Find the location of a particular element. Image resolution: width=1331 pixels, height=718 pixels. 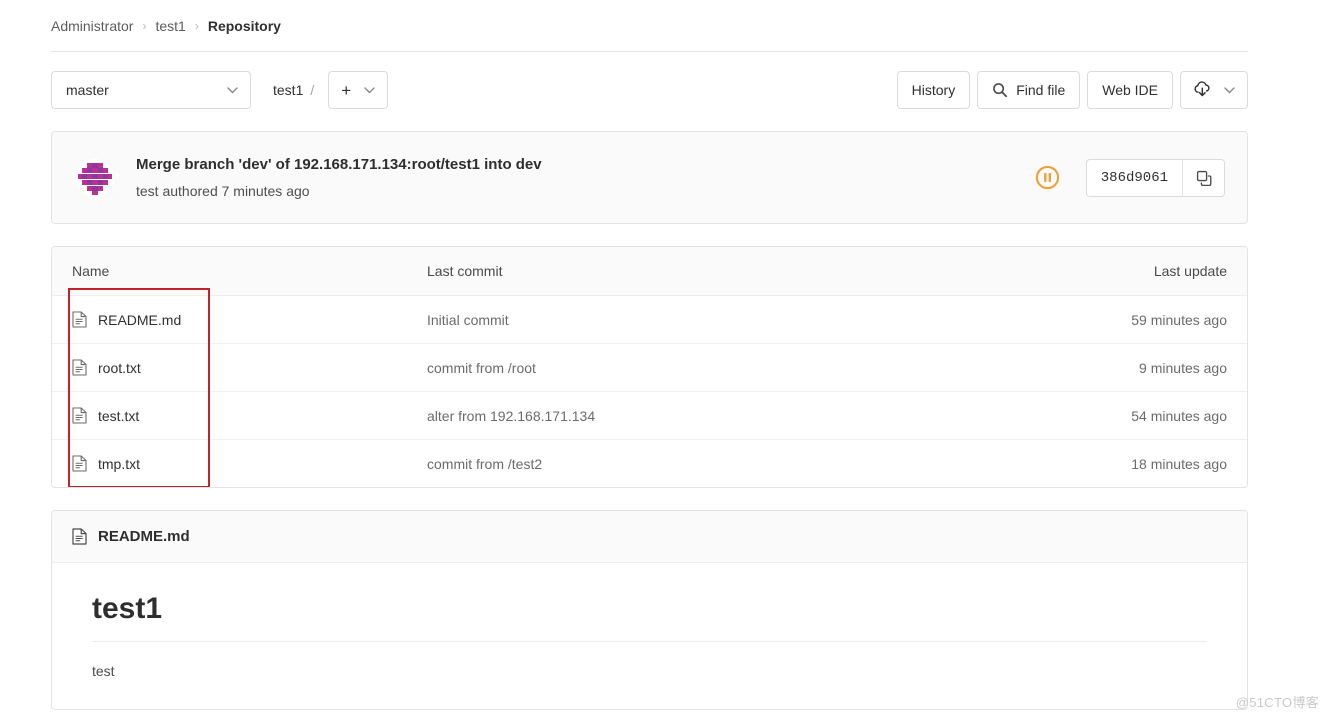

readme-filename: README.md is located at coordinates (144, 536).